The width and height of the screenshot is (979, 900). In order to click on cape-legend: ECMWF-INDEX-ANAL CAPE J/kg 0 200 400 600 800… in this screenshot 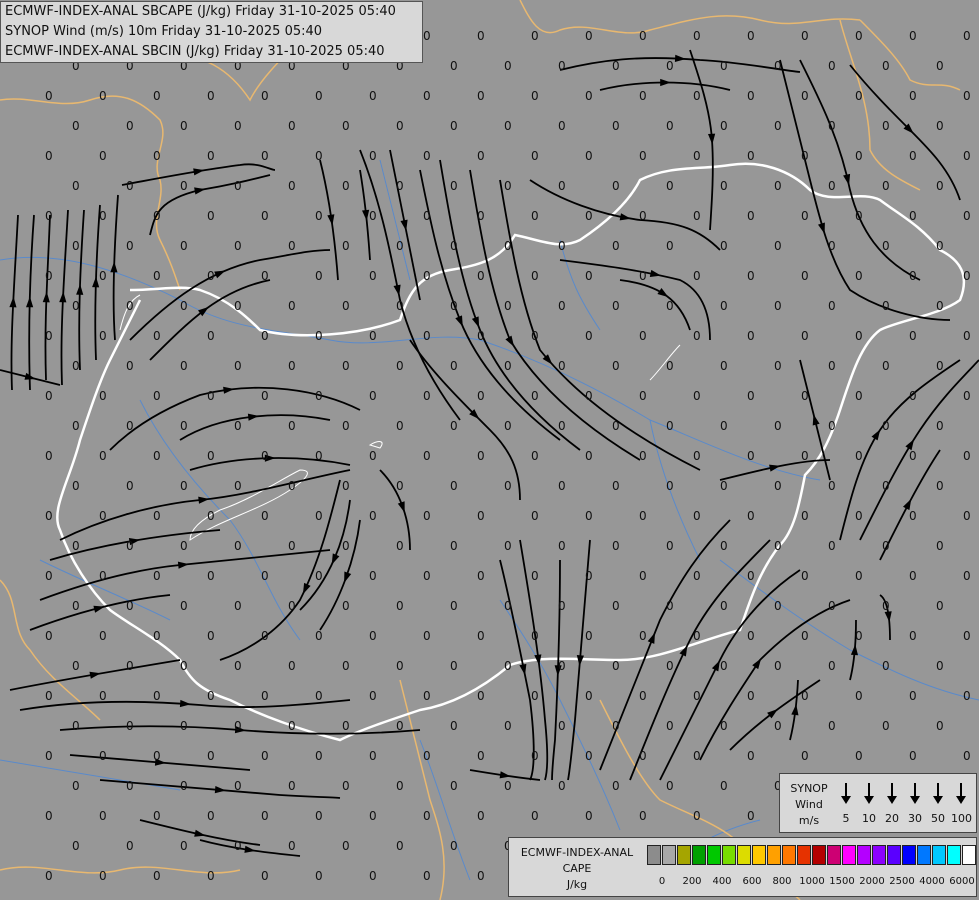, I will do `click(742, 867)`.